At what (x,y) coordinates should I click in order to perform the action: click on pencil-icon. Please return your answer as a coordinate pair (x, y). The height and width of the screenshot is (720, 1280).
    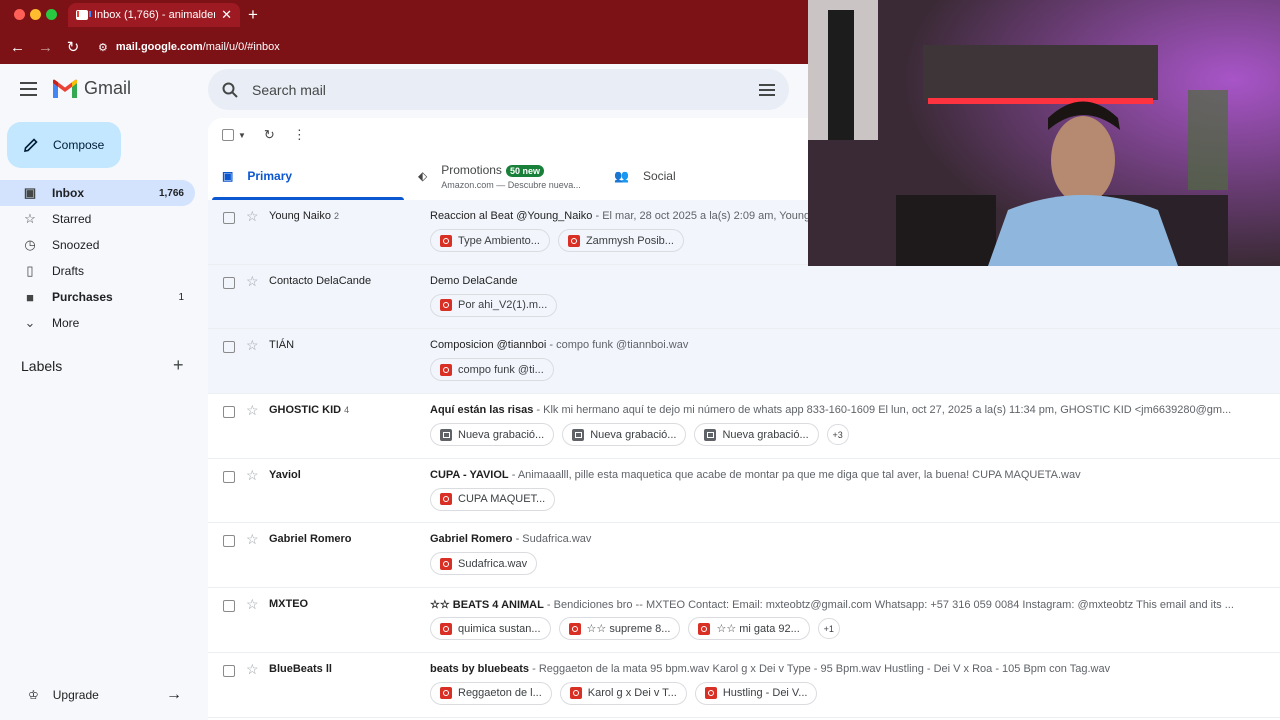
    Looking at the image, I should click on (31, 145).